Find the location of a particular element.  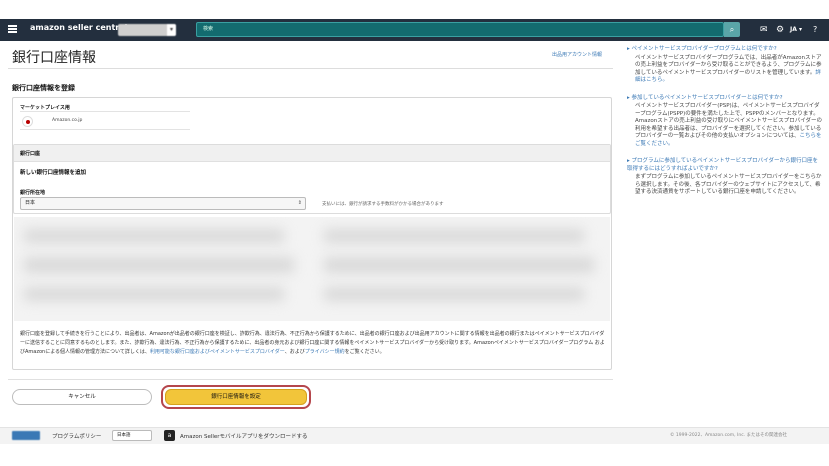

faq-question: ▸ 参加しているペイメントサービスプロバイダーとは何ですか? is located at coordinates (725, 99).